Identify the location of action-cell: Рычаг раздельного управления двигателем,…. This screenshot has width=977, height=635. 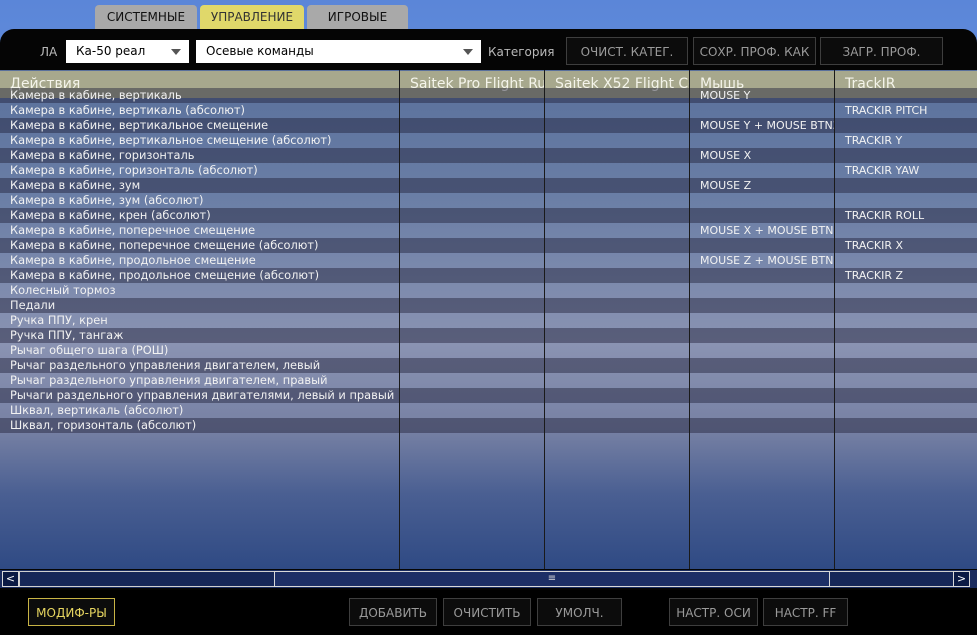
(199, 380).